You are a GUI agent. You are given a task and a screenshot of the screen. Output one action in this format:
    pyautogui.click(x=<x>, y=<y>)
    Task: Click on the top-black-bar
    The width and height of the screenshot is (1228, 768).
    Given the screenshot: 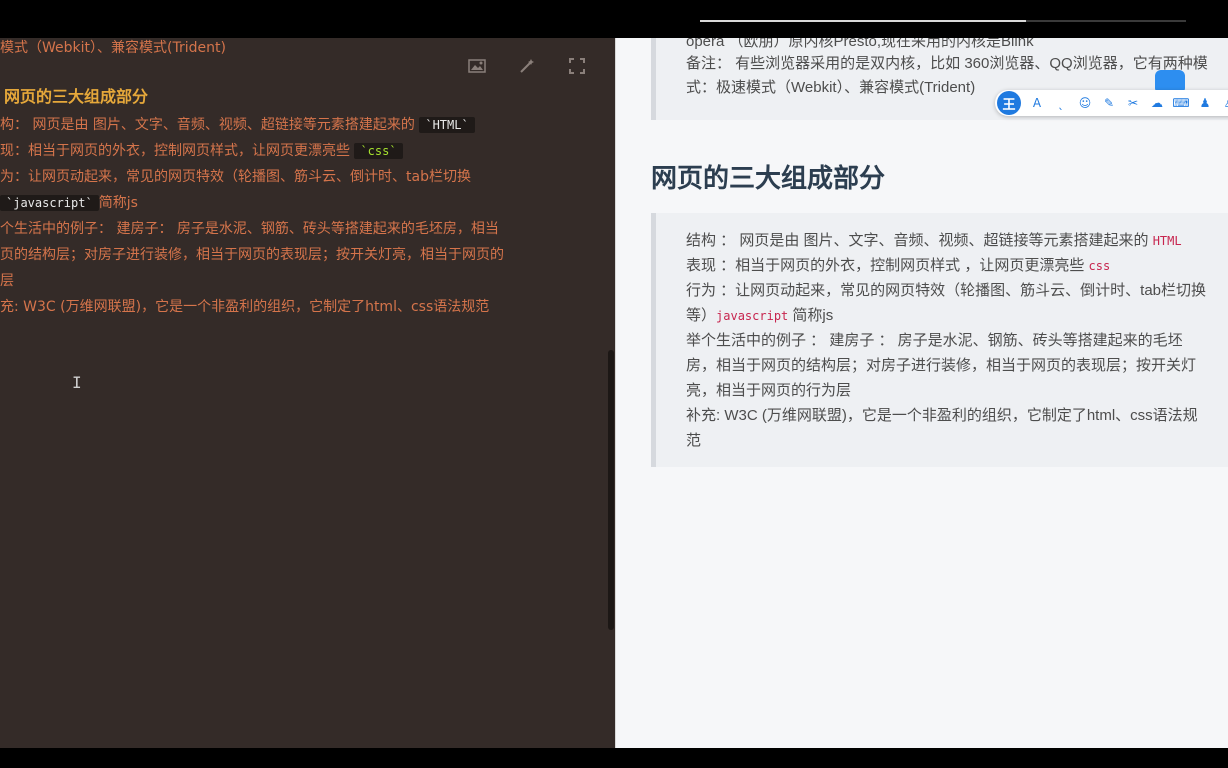 What is the action you would take?
    pyautogui.click(x=614, y=10)
    